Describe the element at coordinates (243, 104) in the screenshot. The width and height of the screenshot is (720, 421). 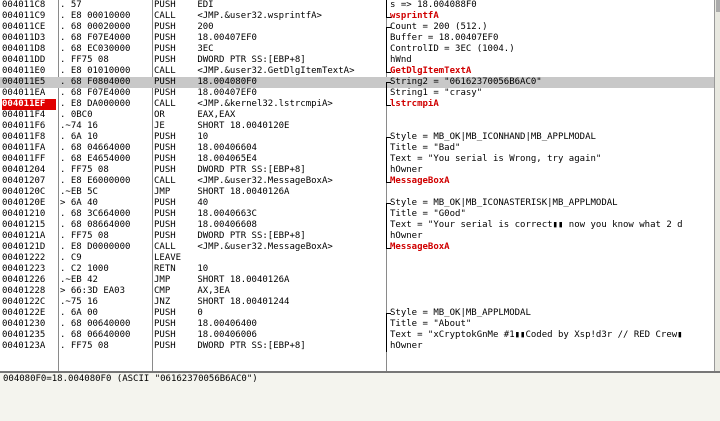
I see `disassembly-cell: CALL <JMP.&kernel32.lstrcmpiA>` at that location.